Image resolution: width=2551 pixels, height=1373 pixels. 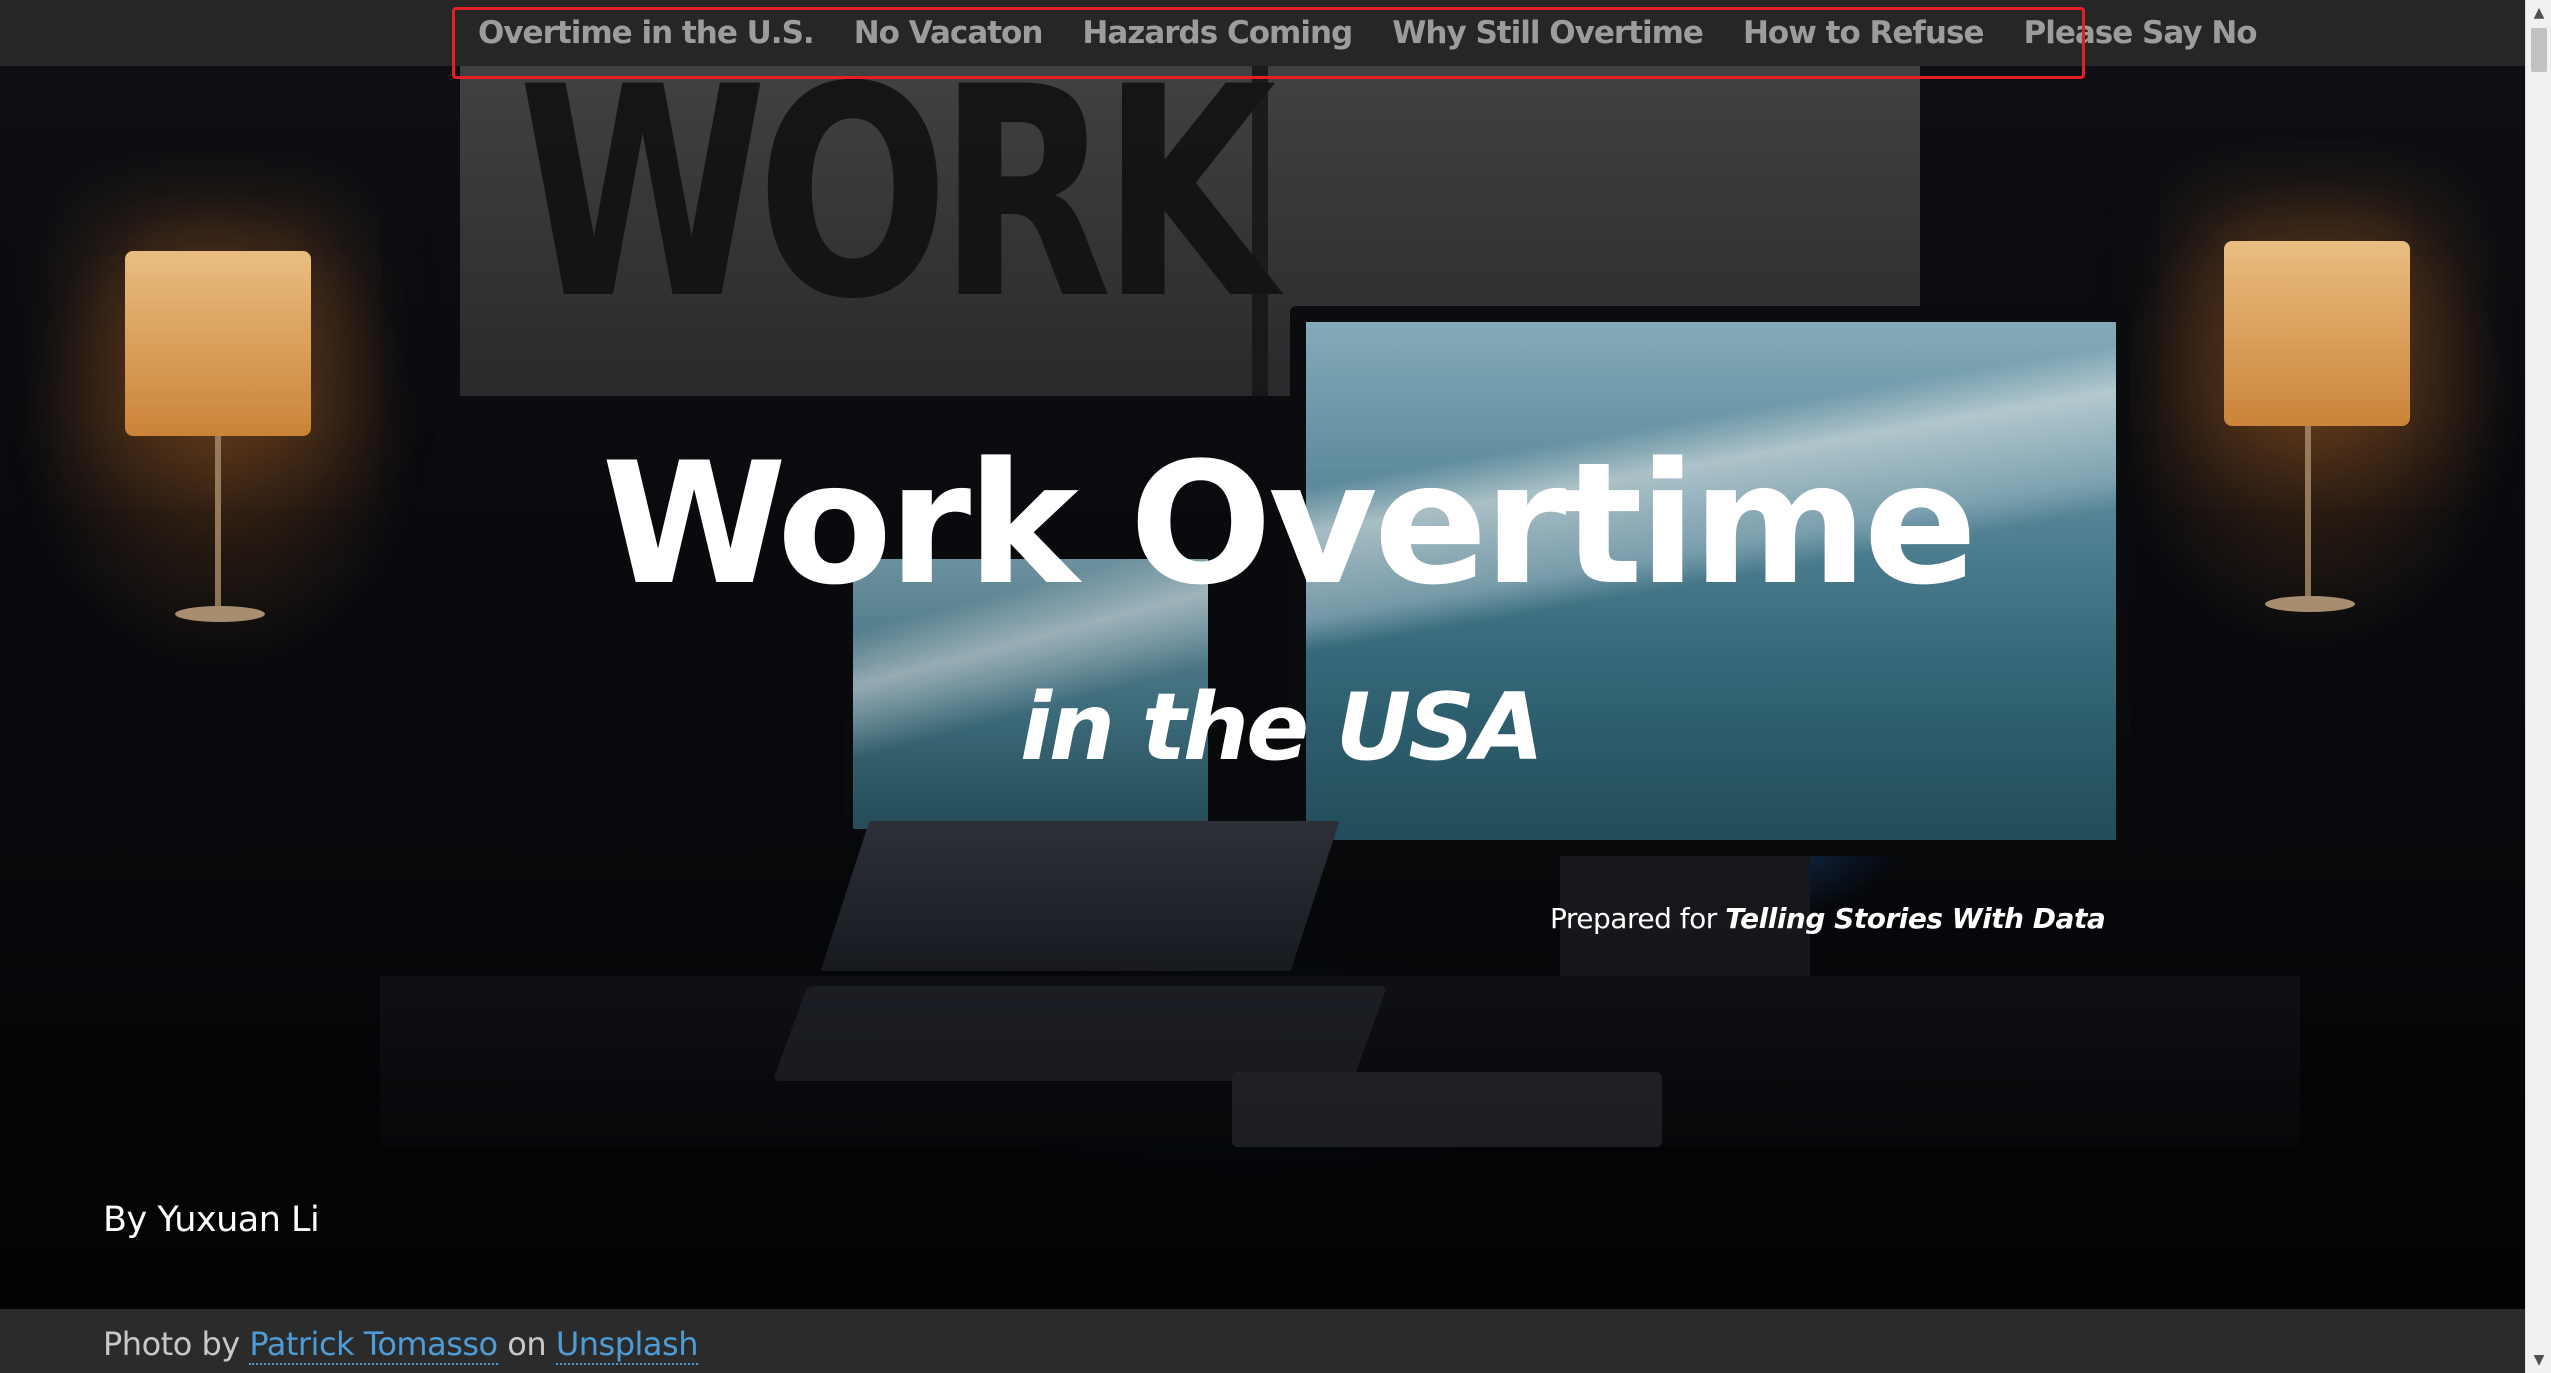 I want to click on hero-subtitle: in the USA, so click(x=1282, y=727).